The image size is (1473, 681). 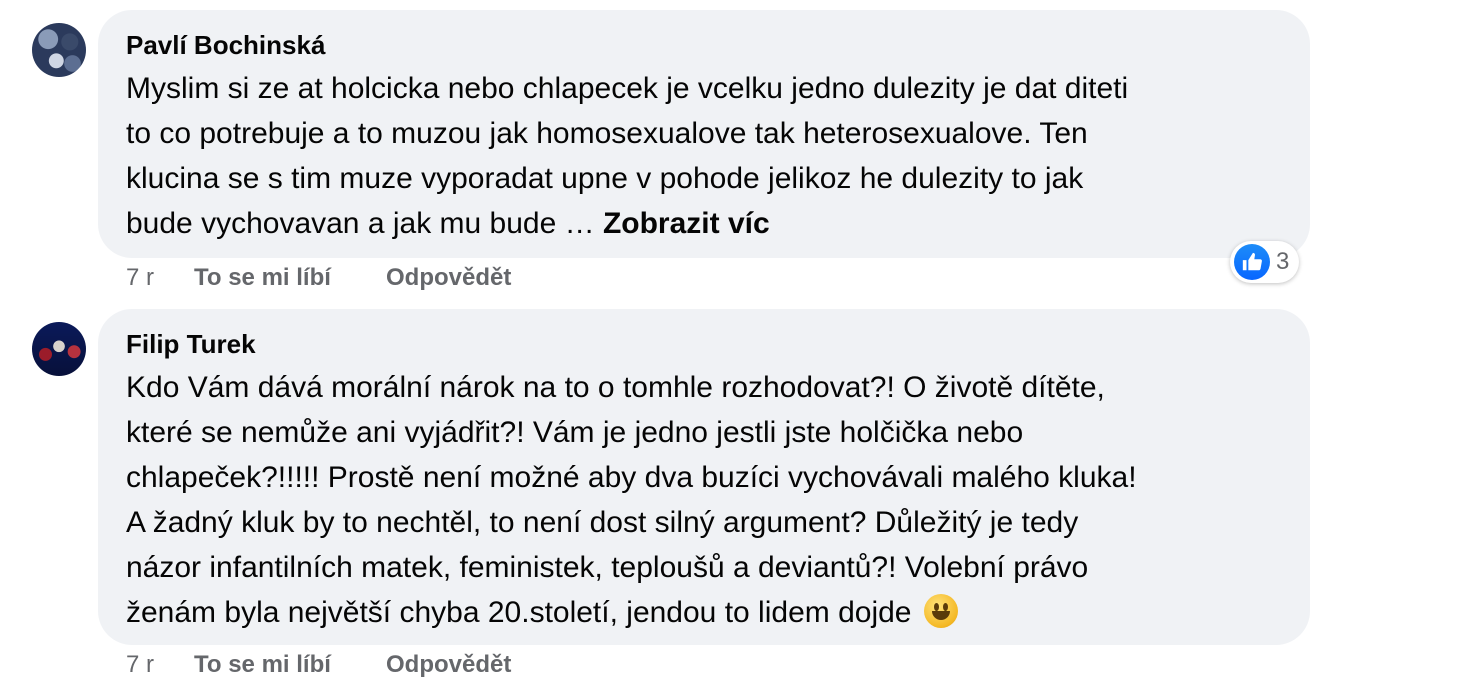 I want to click on see-more-link: Zobrazit víc, so click(x=686, y=223).